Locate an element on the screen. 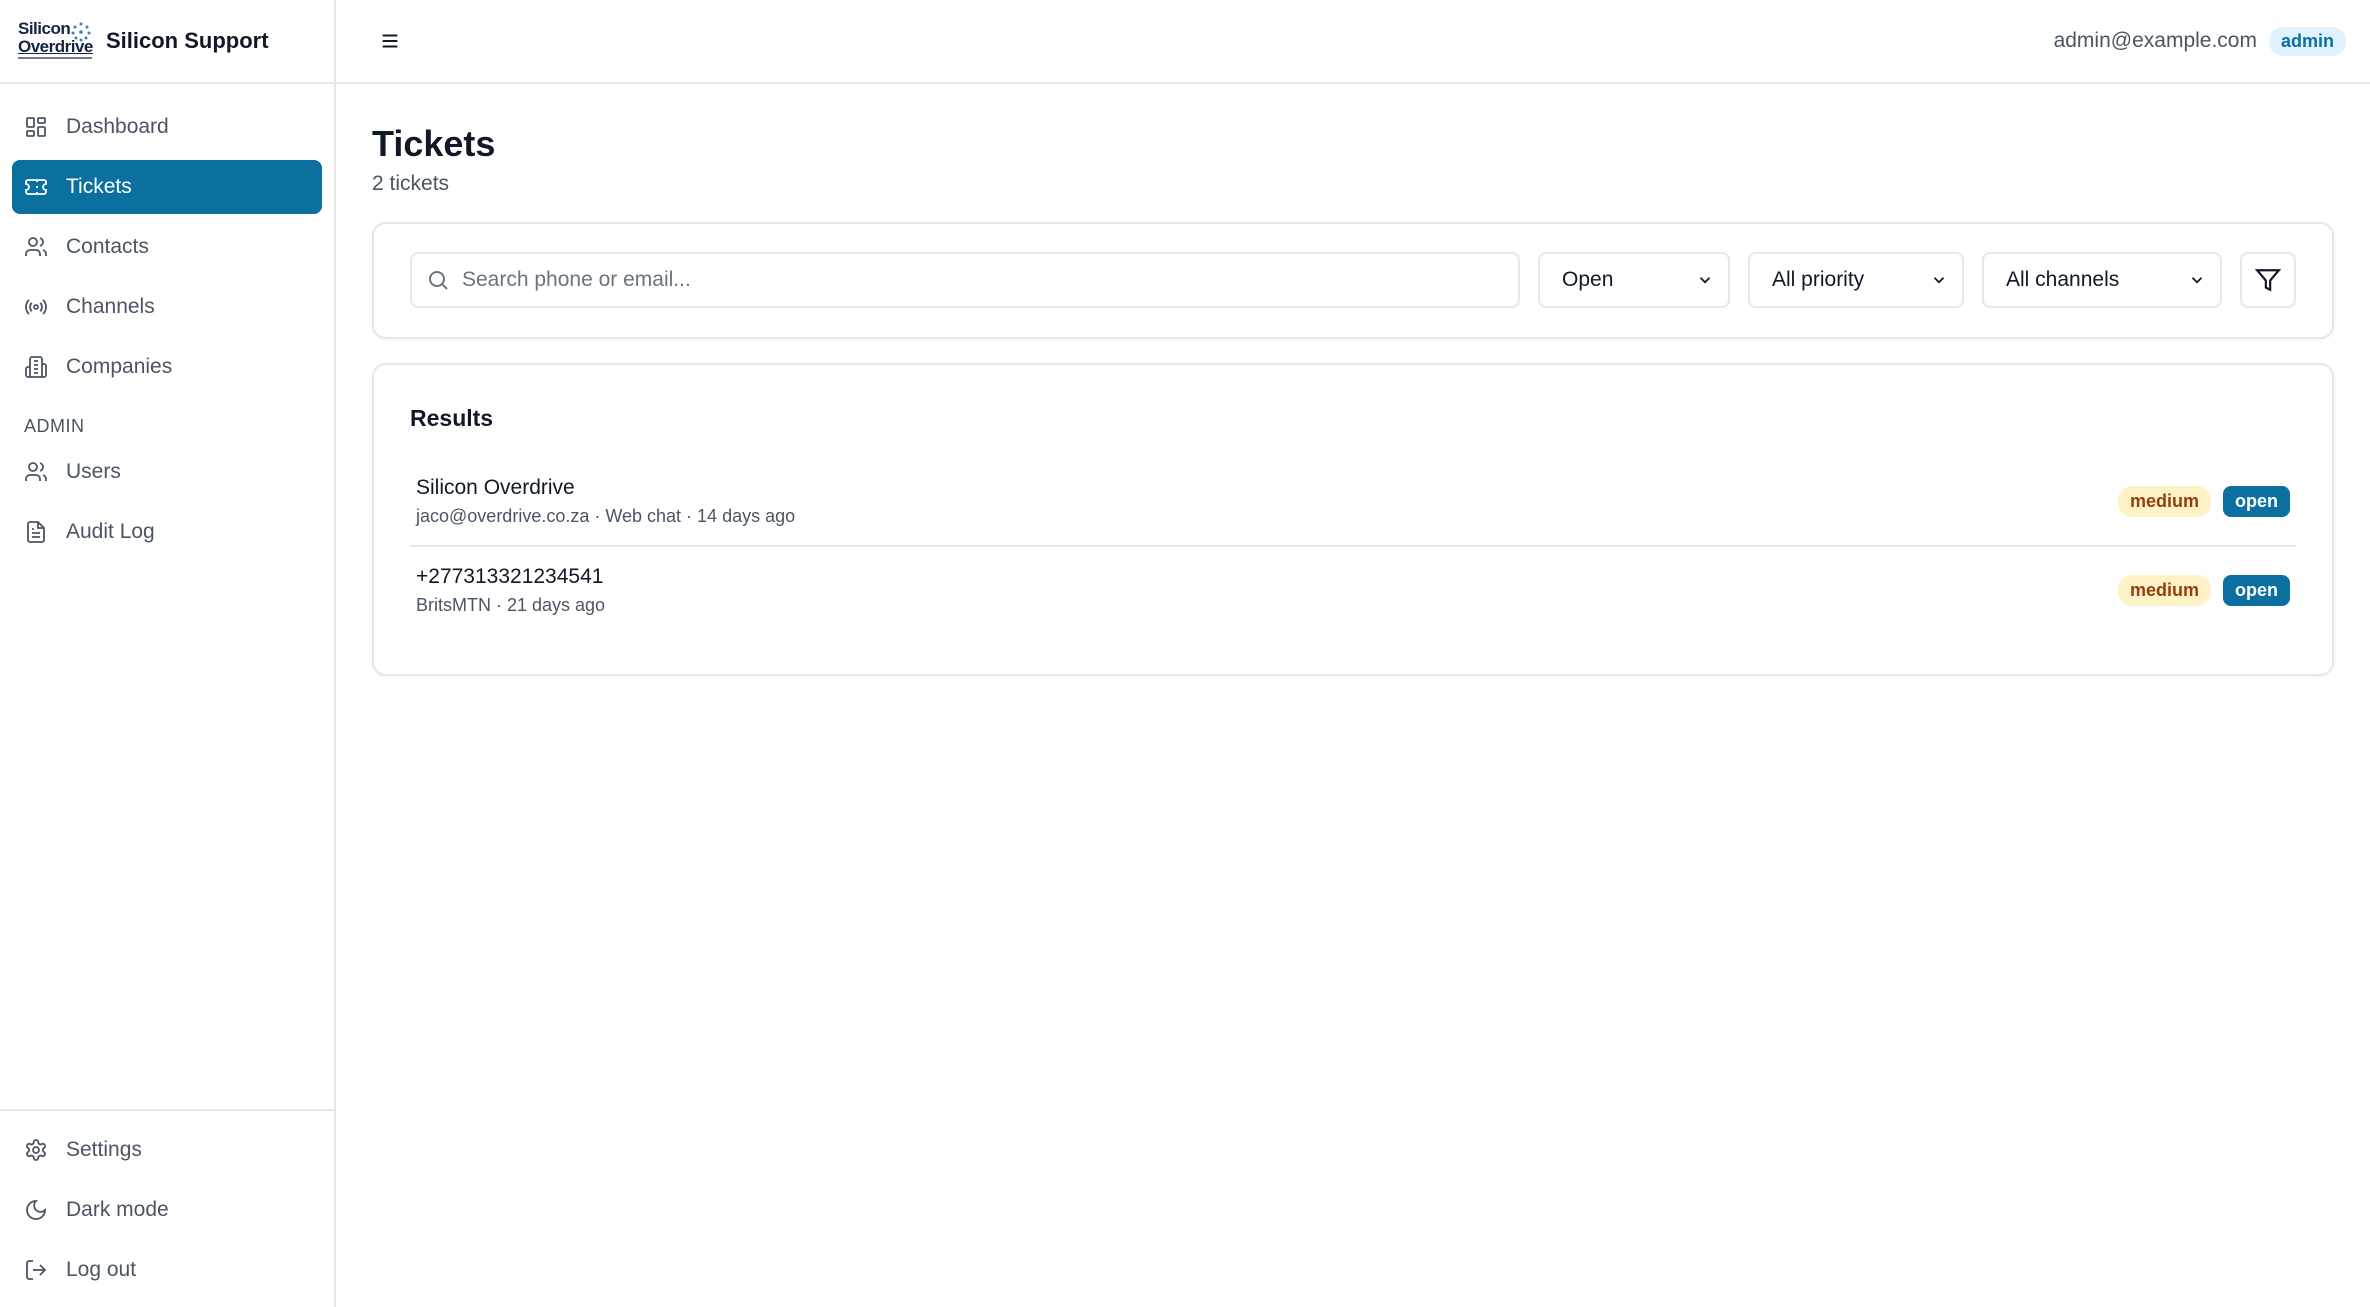 Image resolution: width=2370 pixels, height=1307 pixels. search-icon is located at coordinates (438, 280).